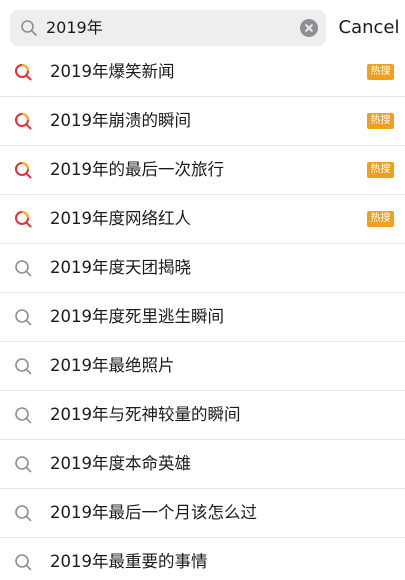 The image size is (405, 580). What do you see at coordinates (120, 120) in the screenshot?
I see `list-item-label: 2019年崩溃的瞬间` at bounding box center [120, 120].